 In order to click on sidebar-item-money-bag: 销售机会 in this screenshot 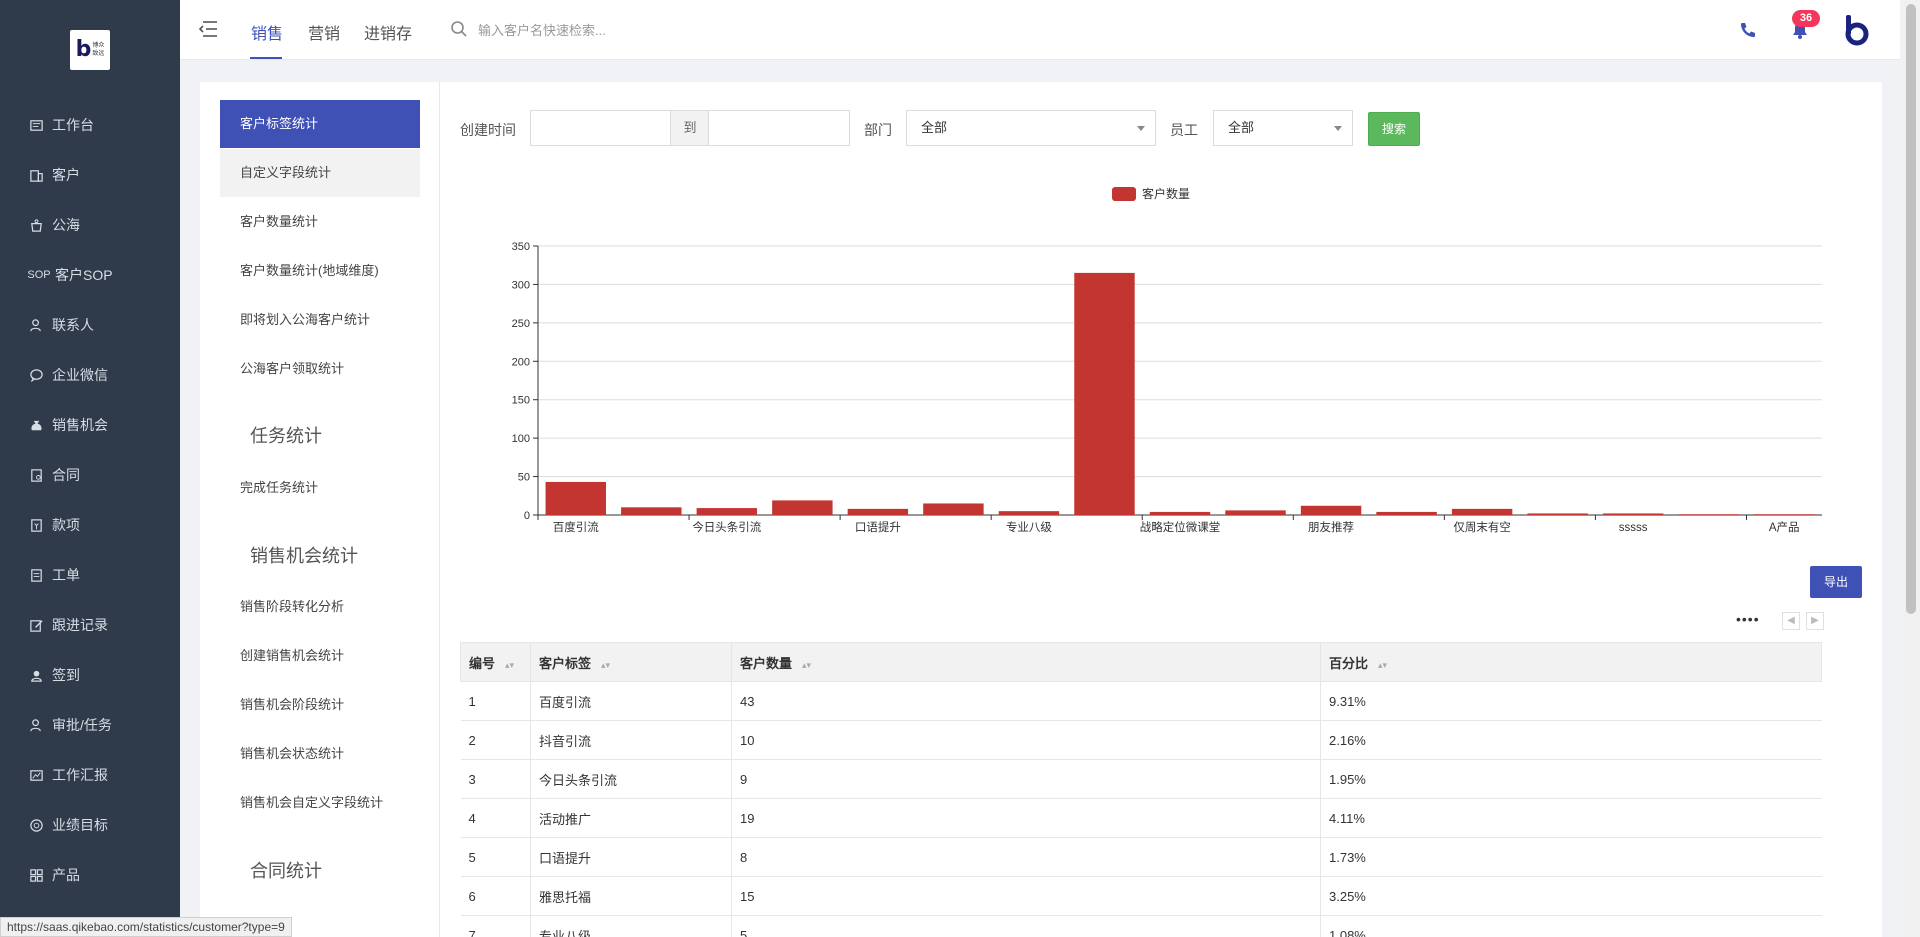, I will do `click(90, 425)`.